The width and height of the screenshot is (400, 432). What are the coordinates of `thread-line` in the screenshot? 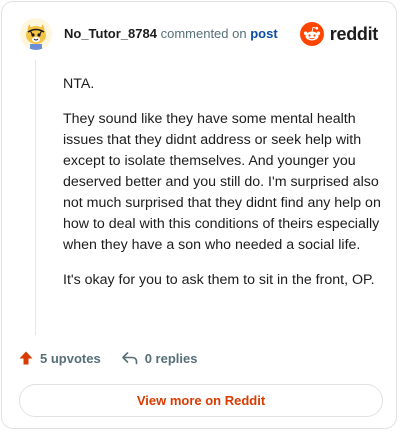 It's located at (35, 197).